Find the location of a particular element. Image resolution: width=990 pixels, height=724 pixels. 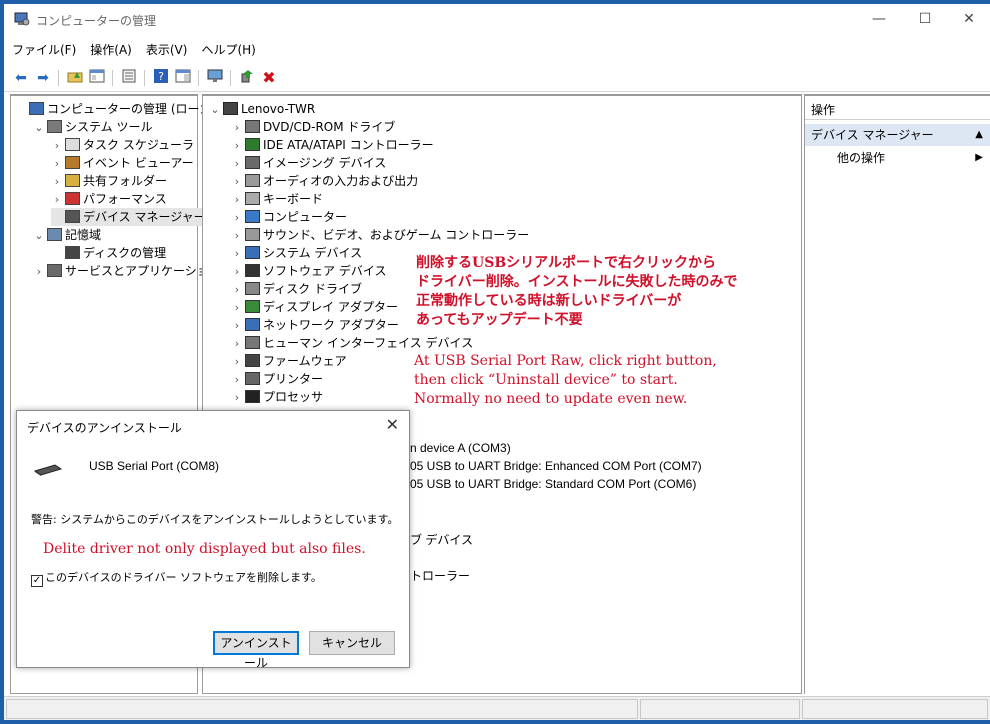

device-category: › ヒューマン インターフェイス デバイス is located at coordinates (352, 343).